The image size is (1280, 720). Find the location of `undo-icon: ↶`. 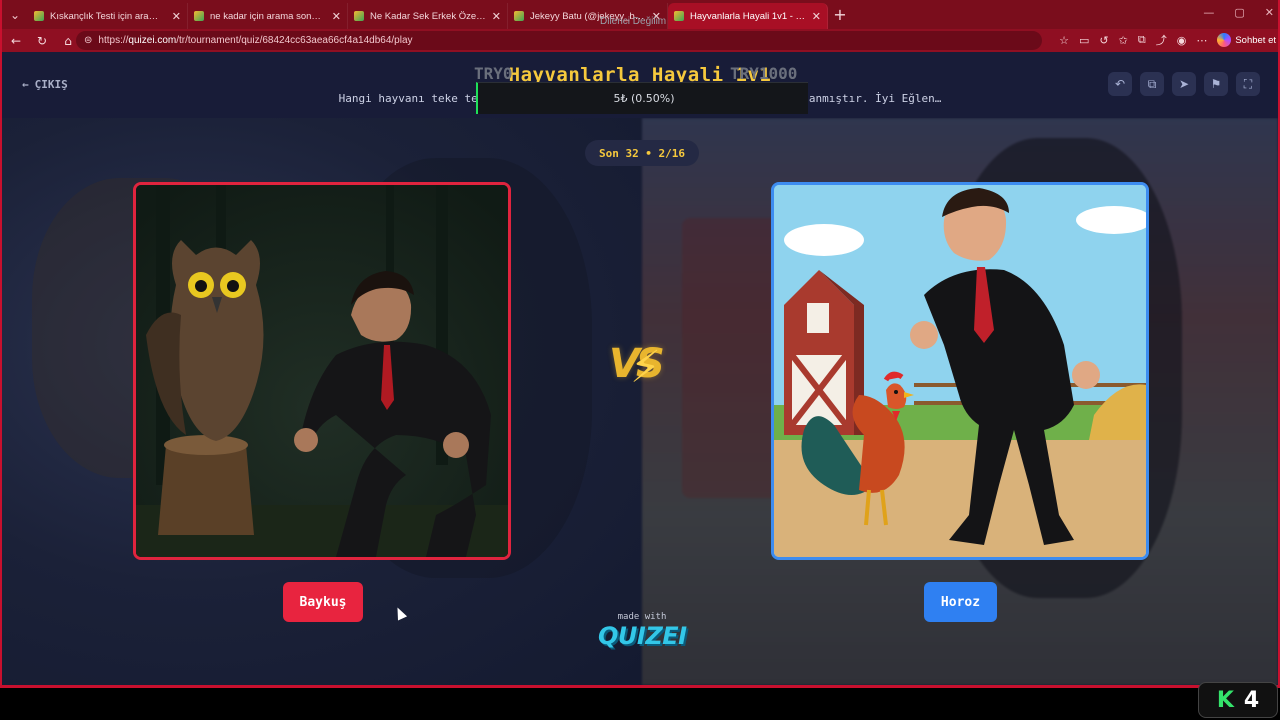

undo-icon: ↶ is located at coordinates (1120, 84).